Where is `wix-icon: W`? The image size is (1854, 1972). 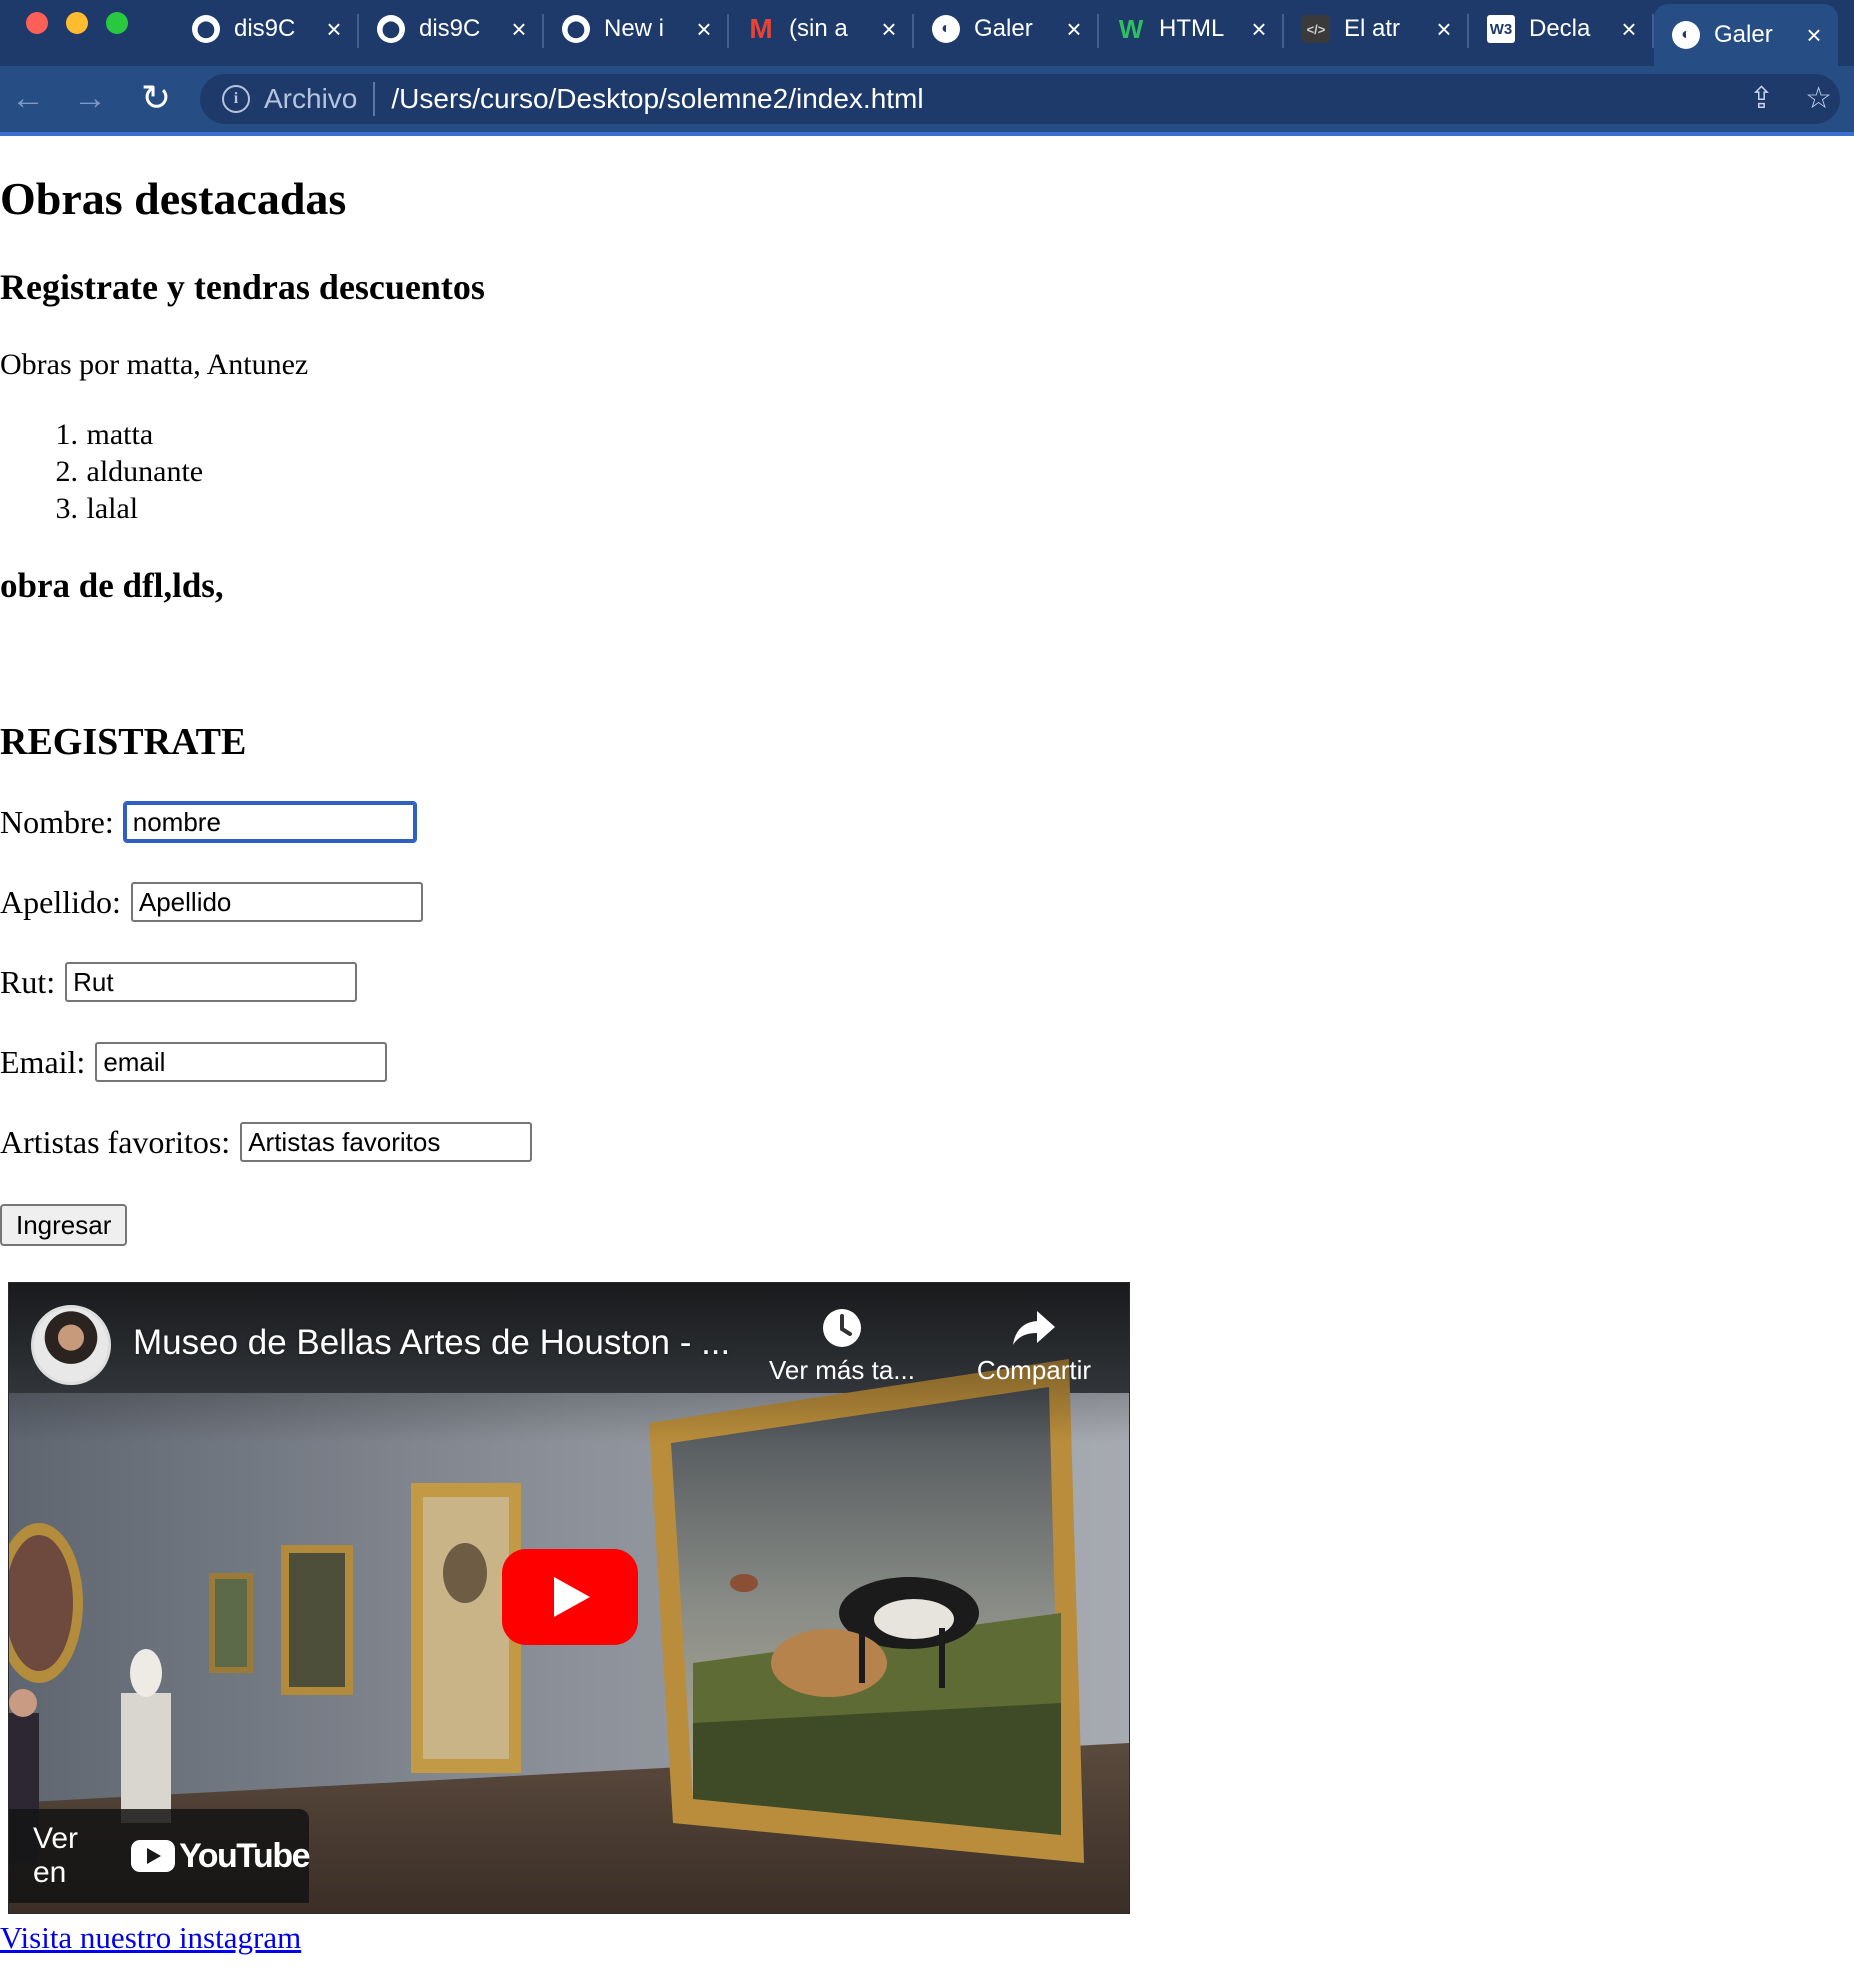 wix-icon: W is located at coordinates (1131, 28).